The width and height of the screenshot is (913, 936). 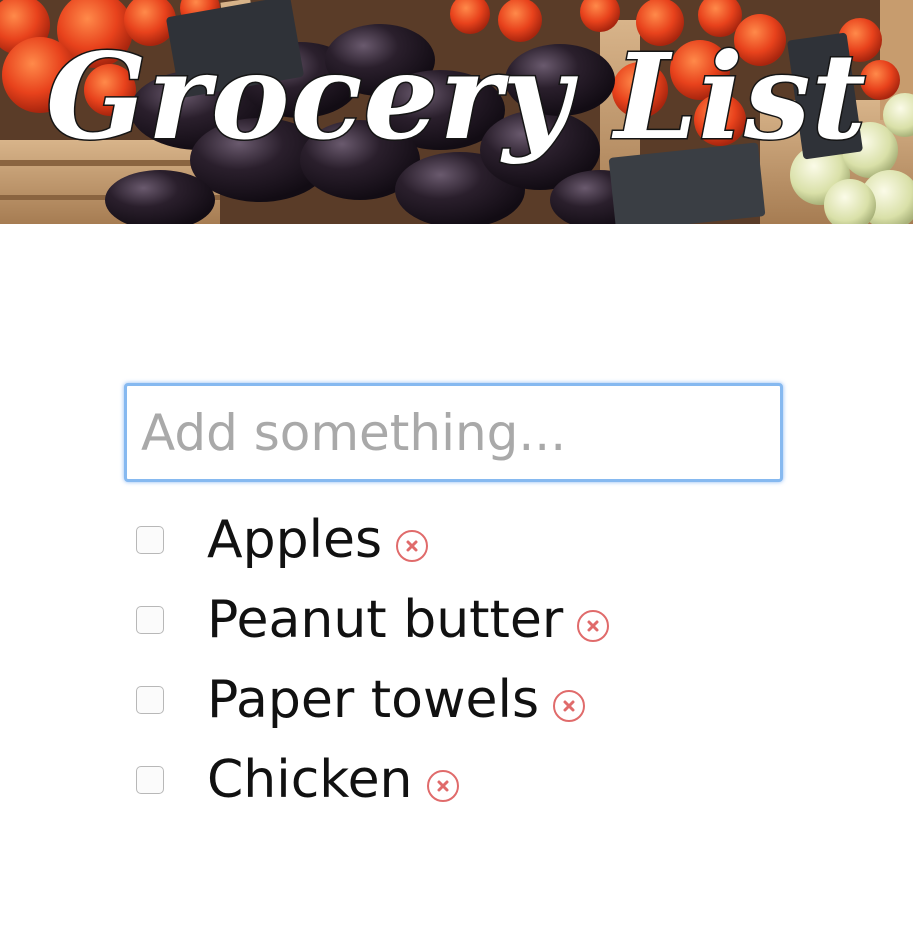 What do you see at coordinates (310, 780) in the screenshot?
I see `item-label: Chicken` at bounding box center [310, 780].